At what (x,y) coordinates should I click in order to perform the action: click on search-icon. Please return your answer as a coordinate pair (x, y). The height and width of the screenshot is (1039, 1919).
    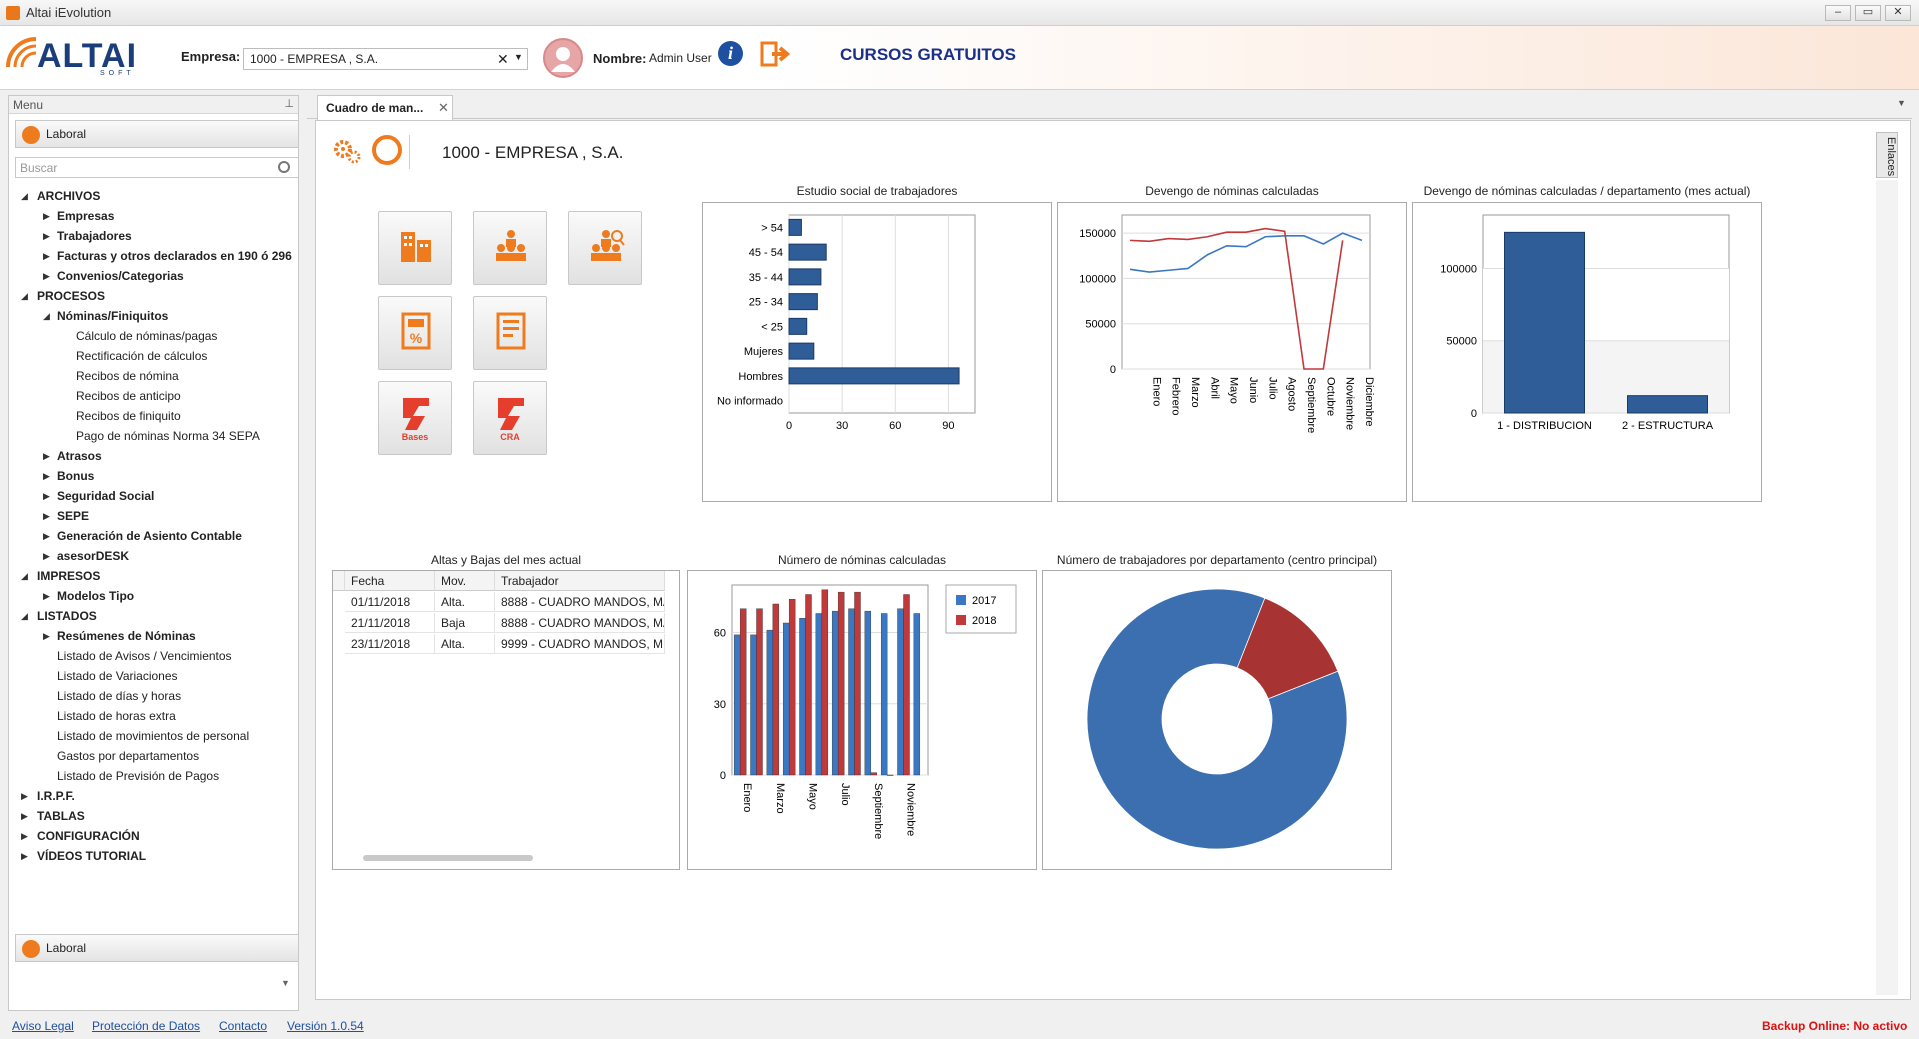
    Looking at the image, I should click on (284, 167).